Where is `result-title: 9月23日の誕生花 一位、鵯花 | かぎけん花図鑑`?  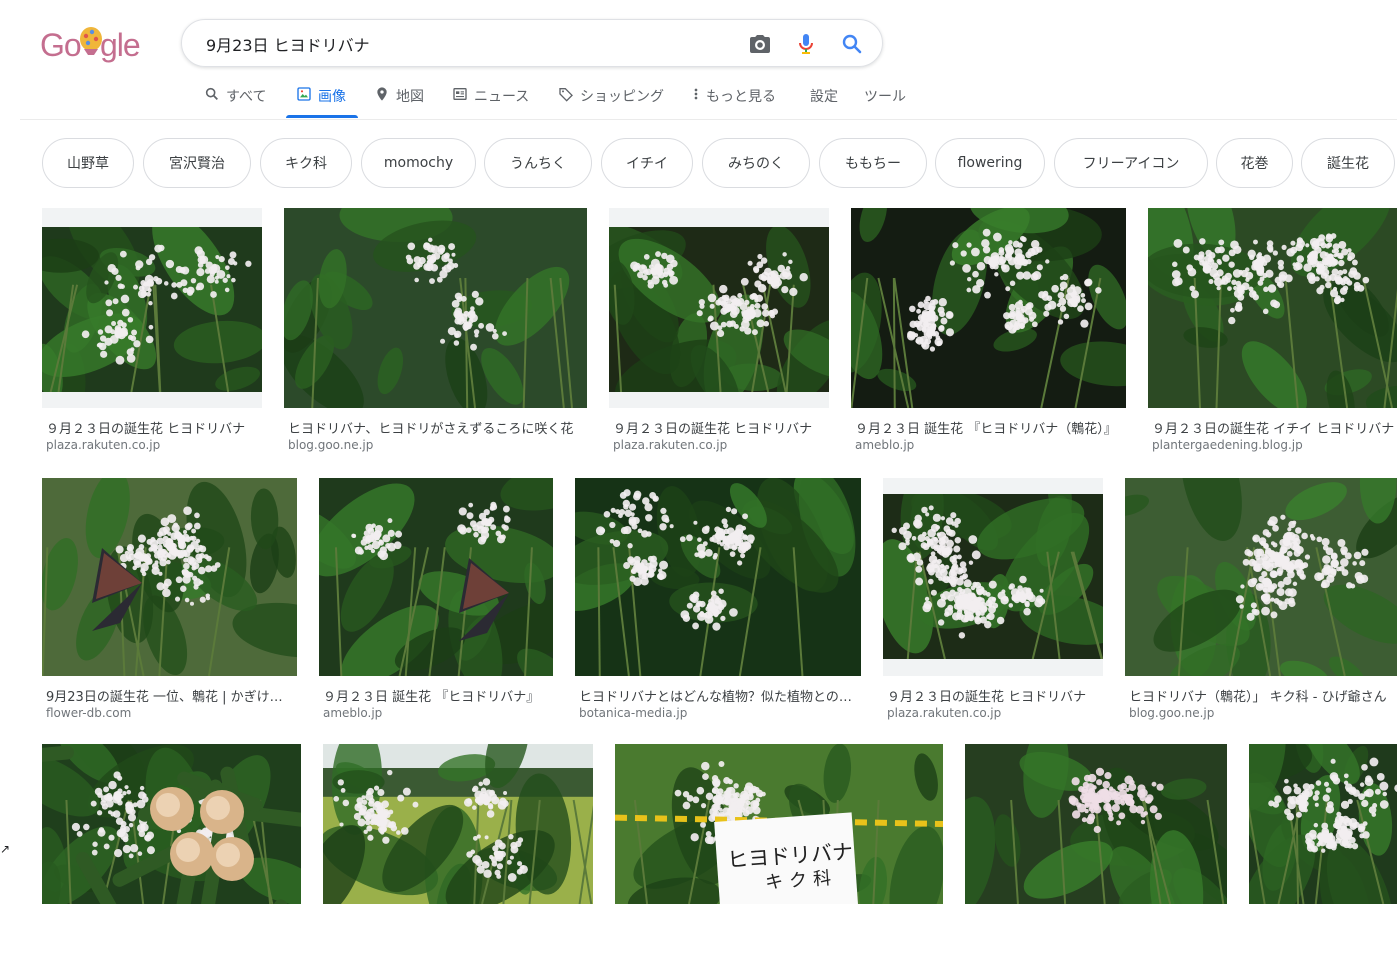
result-title: 9月23日の誕生花 一位、鵯花 | かぎけん花図鑑 is located at coordinates (169, 695).